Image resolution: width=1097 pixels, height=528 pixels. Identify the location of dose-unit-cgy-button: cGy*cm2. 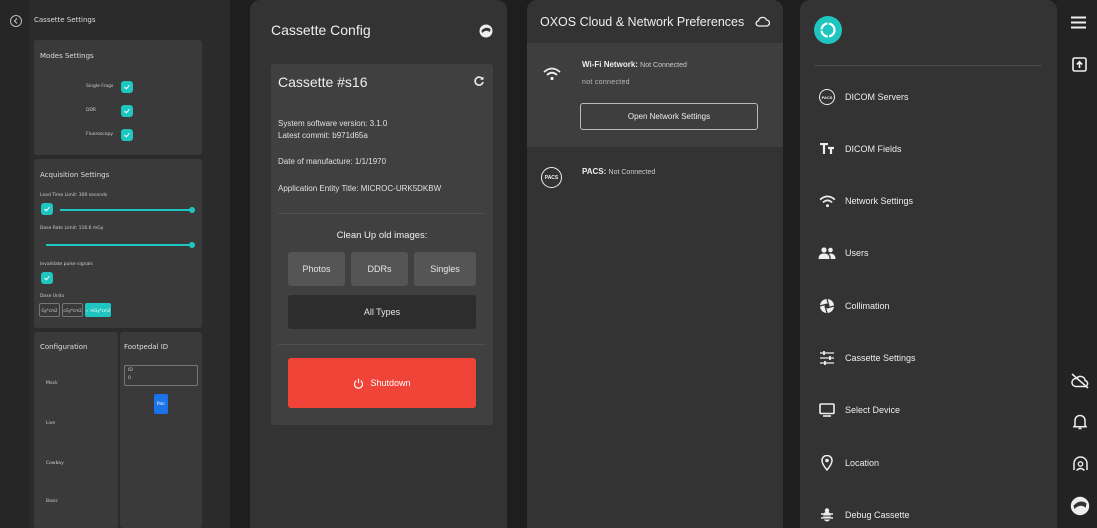
(72, 310).